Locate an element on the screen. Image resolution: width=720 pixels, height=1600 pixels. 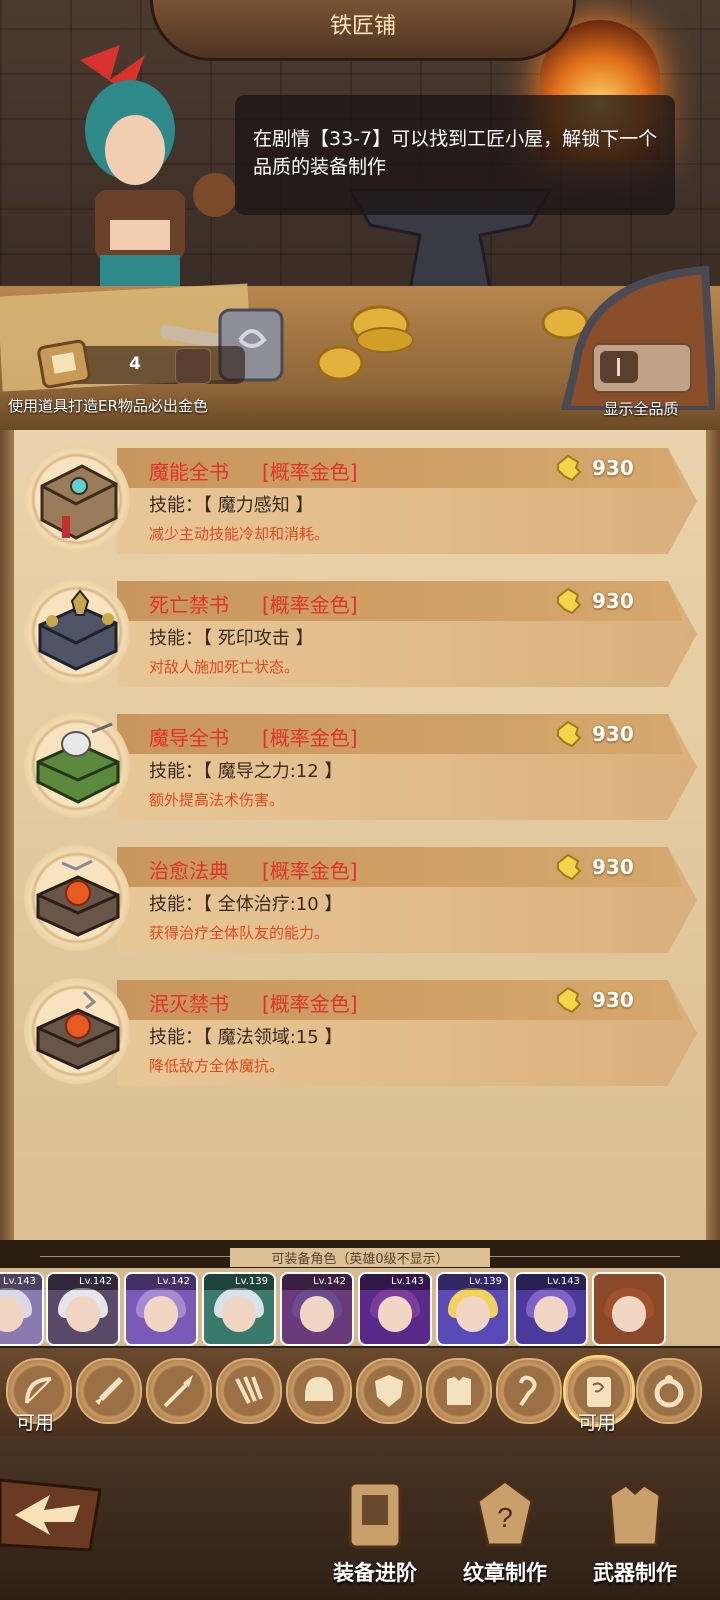
scroll-item-slot: 4 is located at coordinates (140, 364).